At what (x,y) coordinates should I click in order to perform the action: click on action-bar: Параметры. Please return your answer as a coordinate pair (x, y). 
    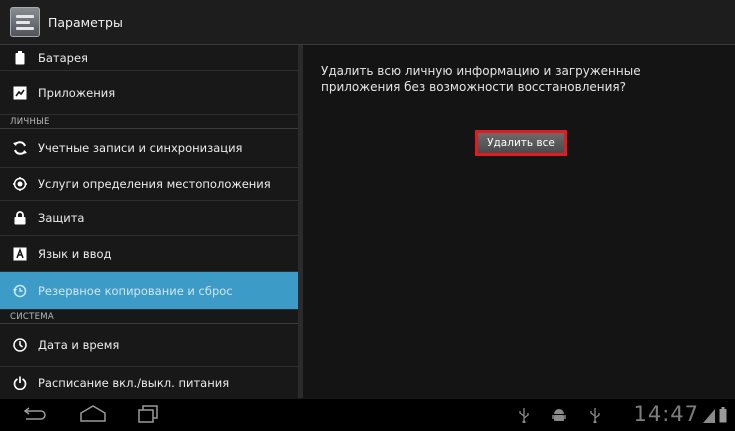
    Looking at the image, I should click on (367, 22).